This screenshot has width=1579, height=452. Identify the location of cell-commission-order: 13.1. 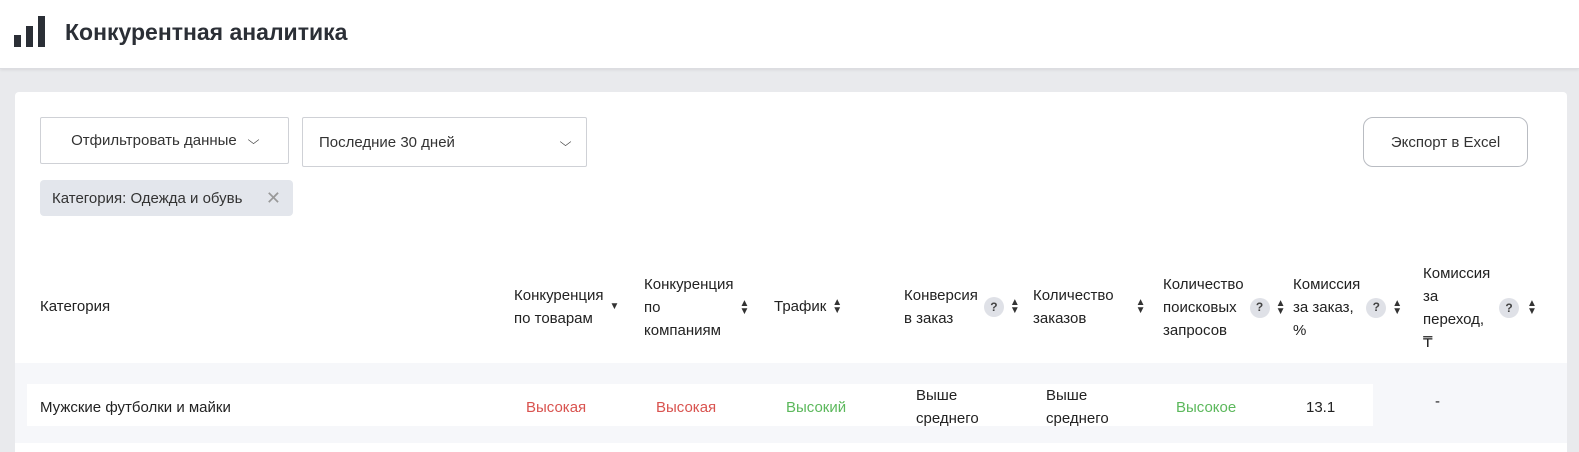
(1321, 407).